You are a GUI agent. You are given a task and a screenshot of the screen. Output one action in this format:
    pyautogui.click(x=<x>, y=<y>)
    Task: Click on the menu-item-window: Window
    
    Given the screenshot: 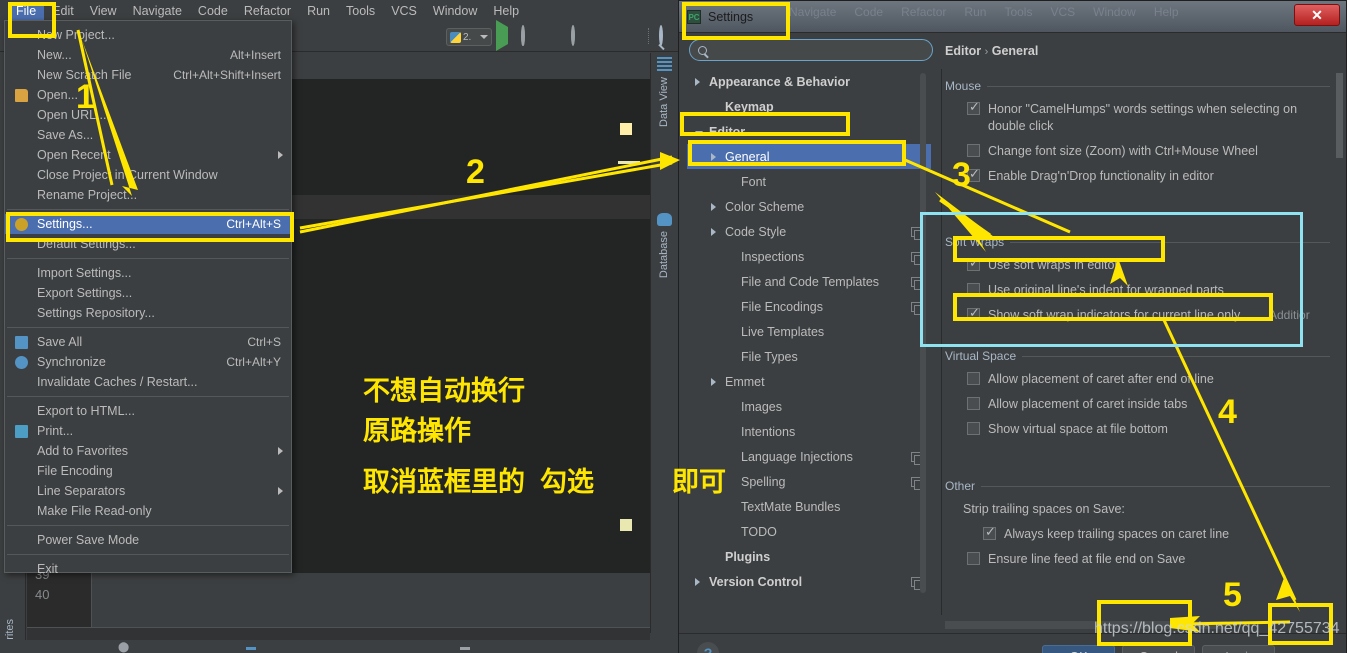 What is the action you would take?
    pyautogui.click(x=455, y=11)
    